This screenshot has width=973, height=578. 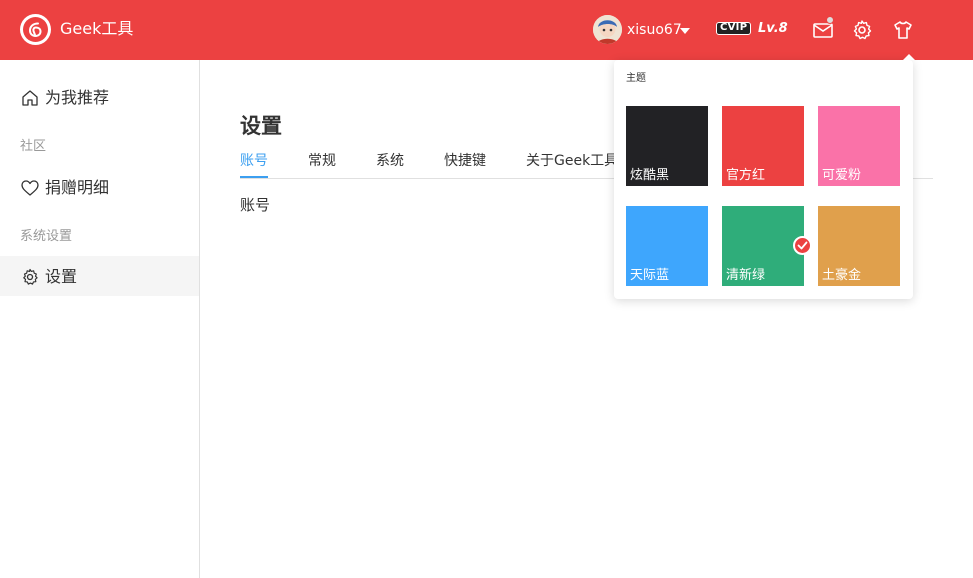 What do you see at coordinates (97, 28) in the screenshot?
I see `app-title: Geek工具` at bounding box center [97, 28].